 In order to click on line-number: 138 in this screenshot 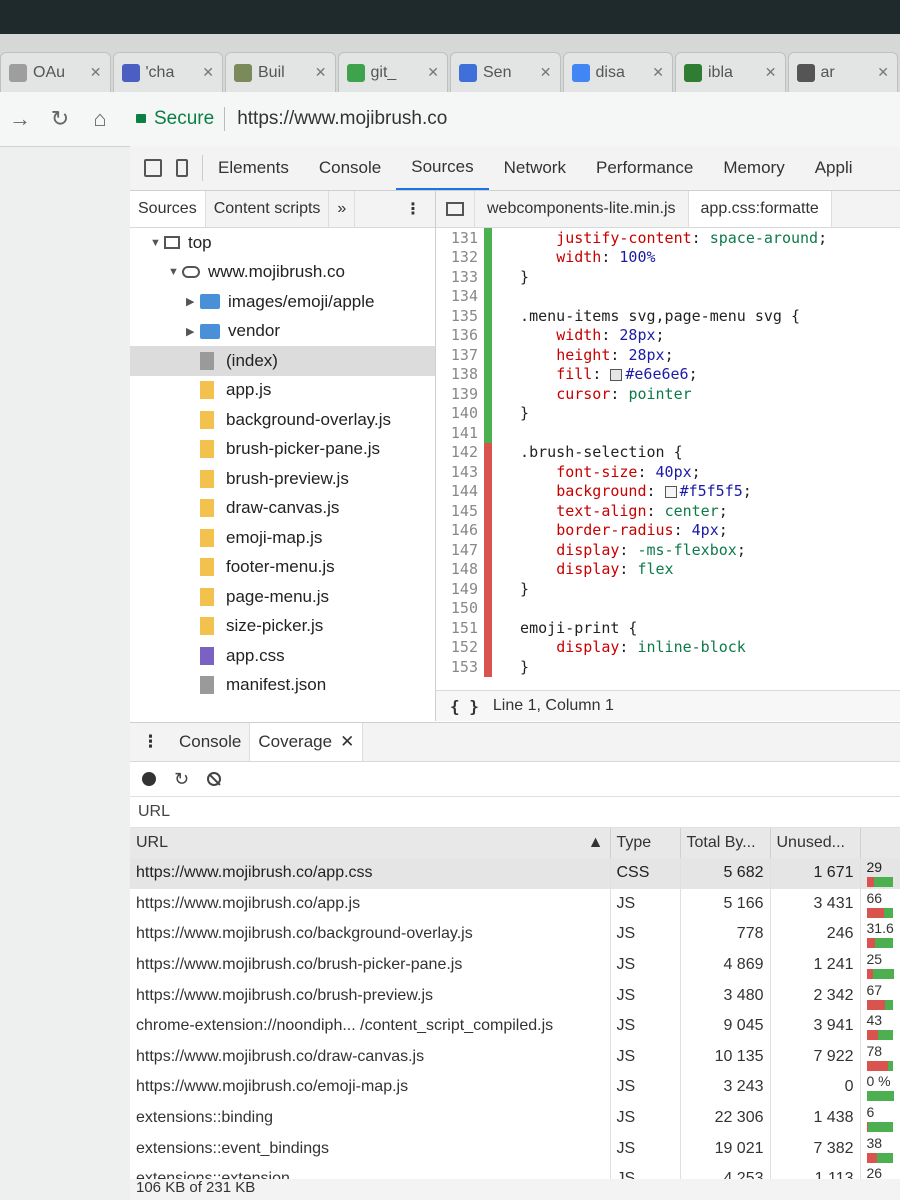, I will do `click(460, 374)`.